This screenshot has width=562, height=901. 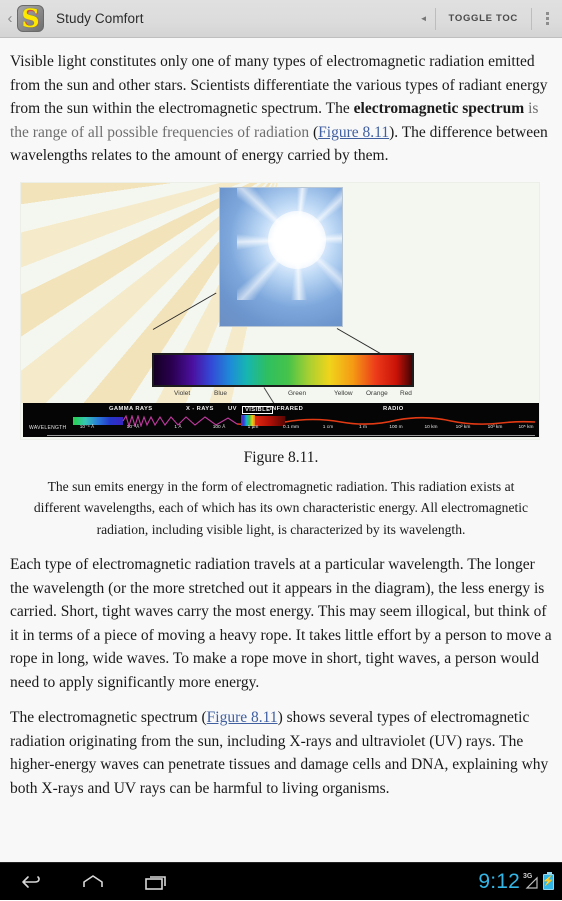 I want to click on glossary-term: electromagnetic spectrum, so click(x=439, y=109).